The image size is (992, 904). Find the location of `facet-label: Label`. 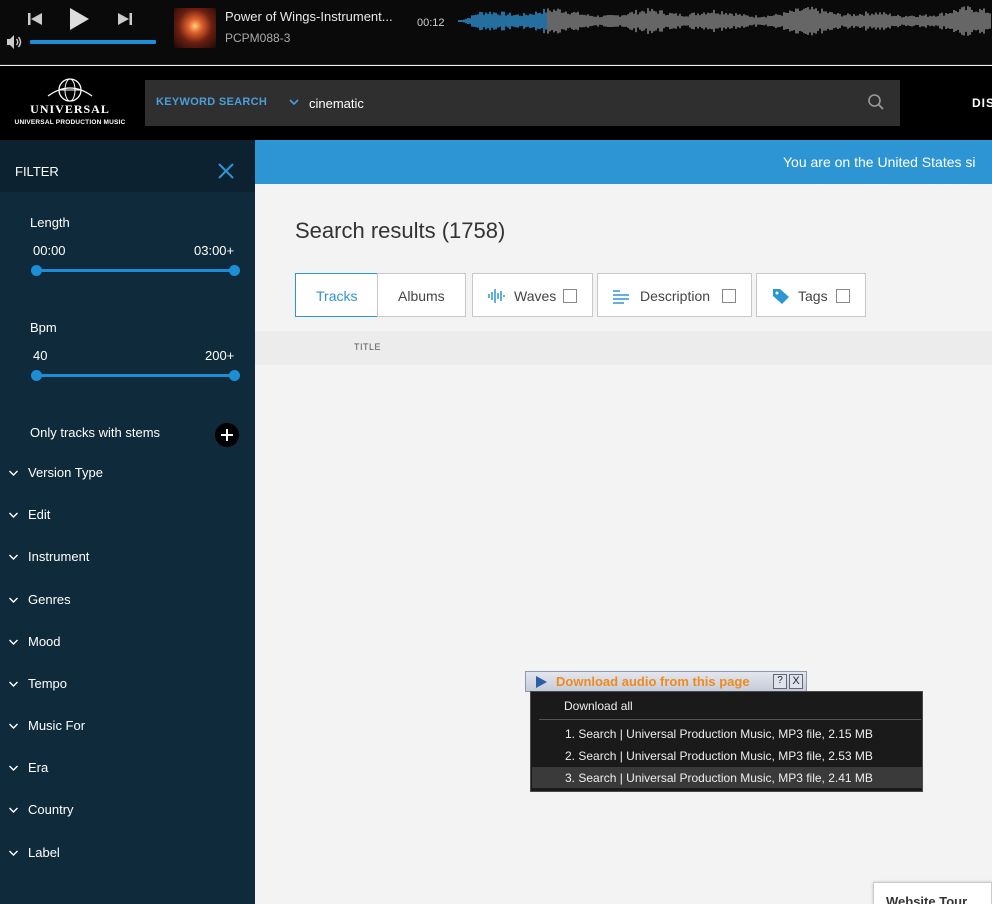

facet-label: Label is located at coordinates (127, 854).